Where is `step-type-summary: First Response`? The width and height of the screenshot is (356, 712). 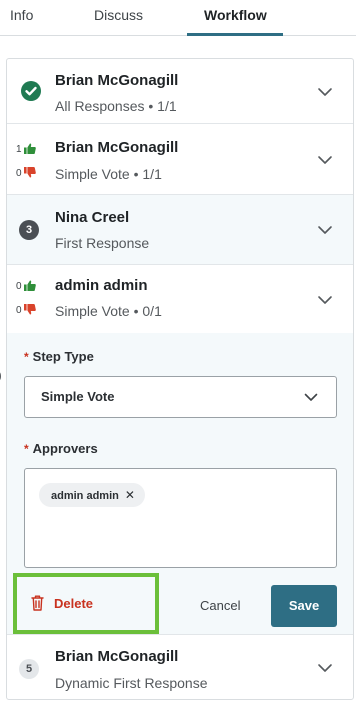
step-type-summary: First Response is located at coordinates (102, 243).